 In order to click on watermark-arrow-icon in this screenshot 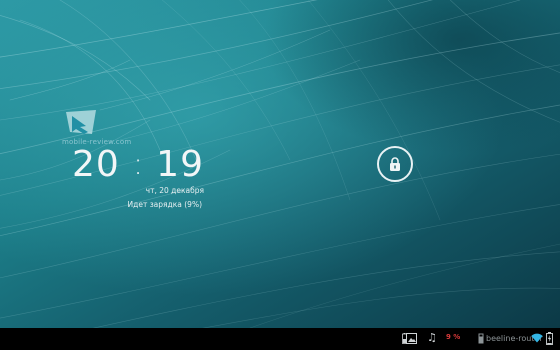, I will do `click(81, 122)`.